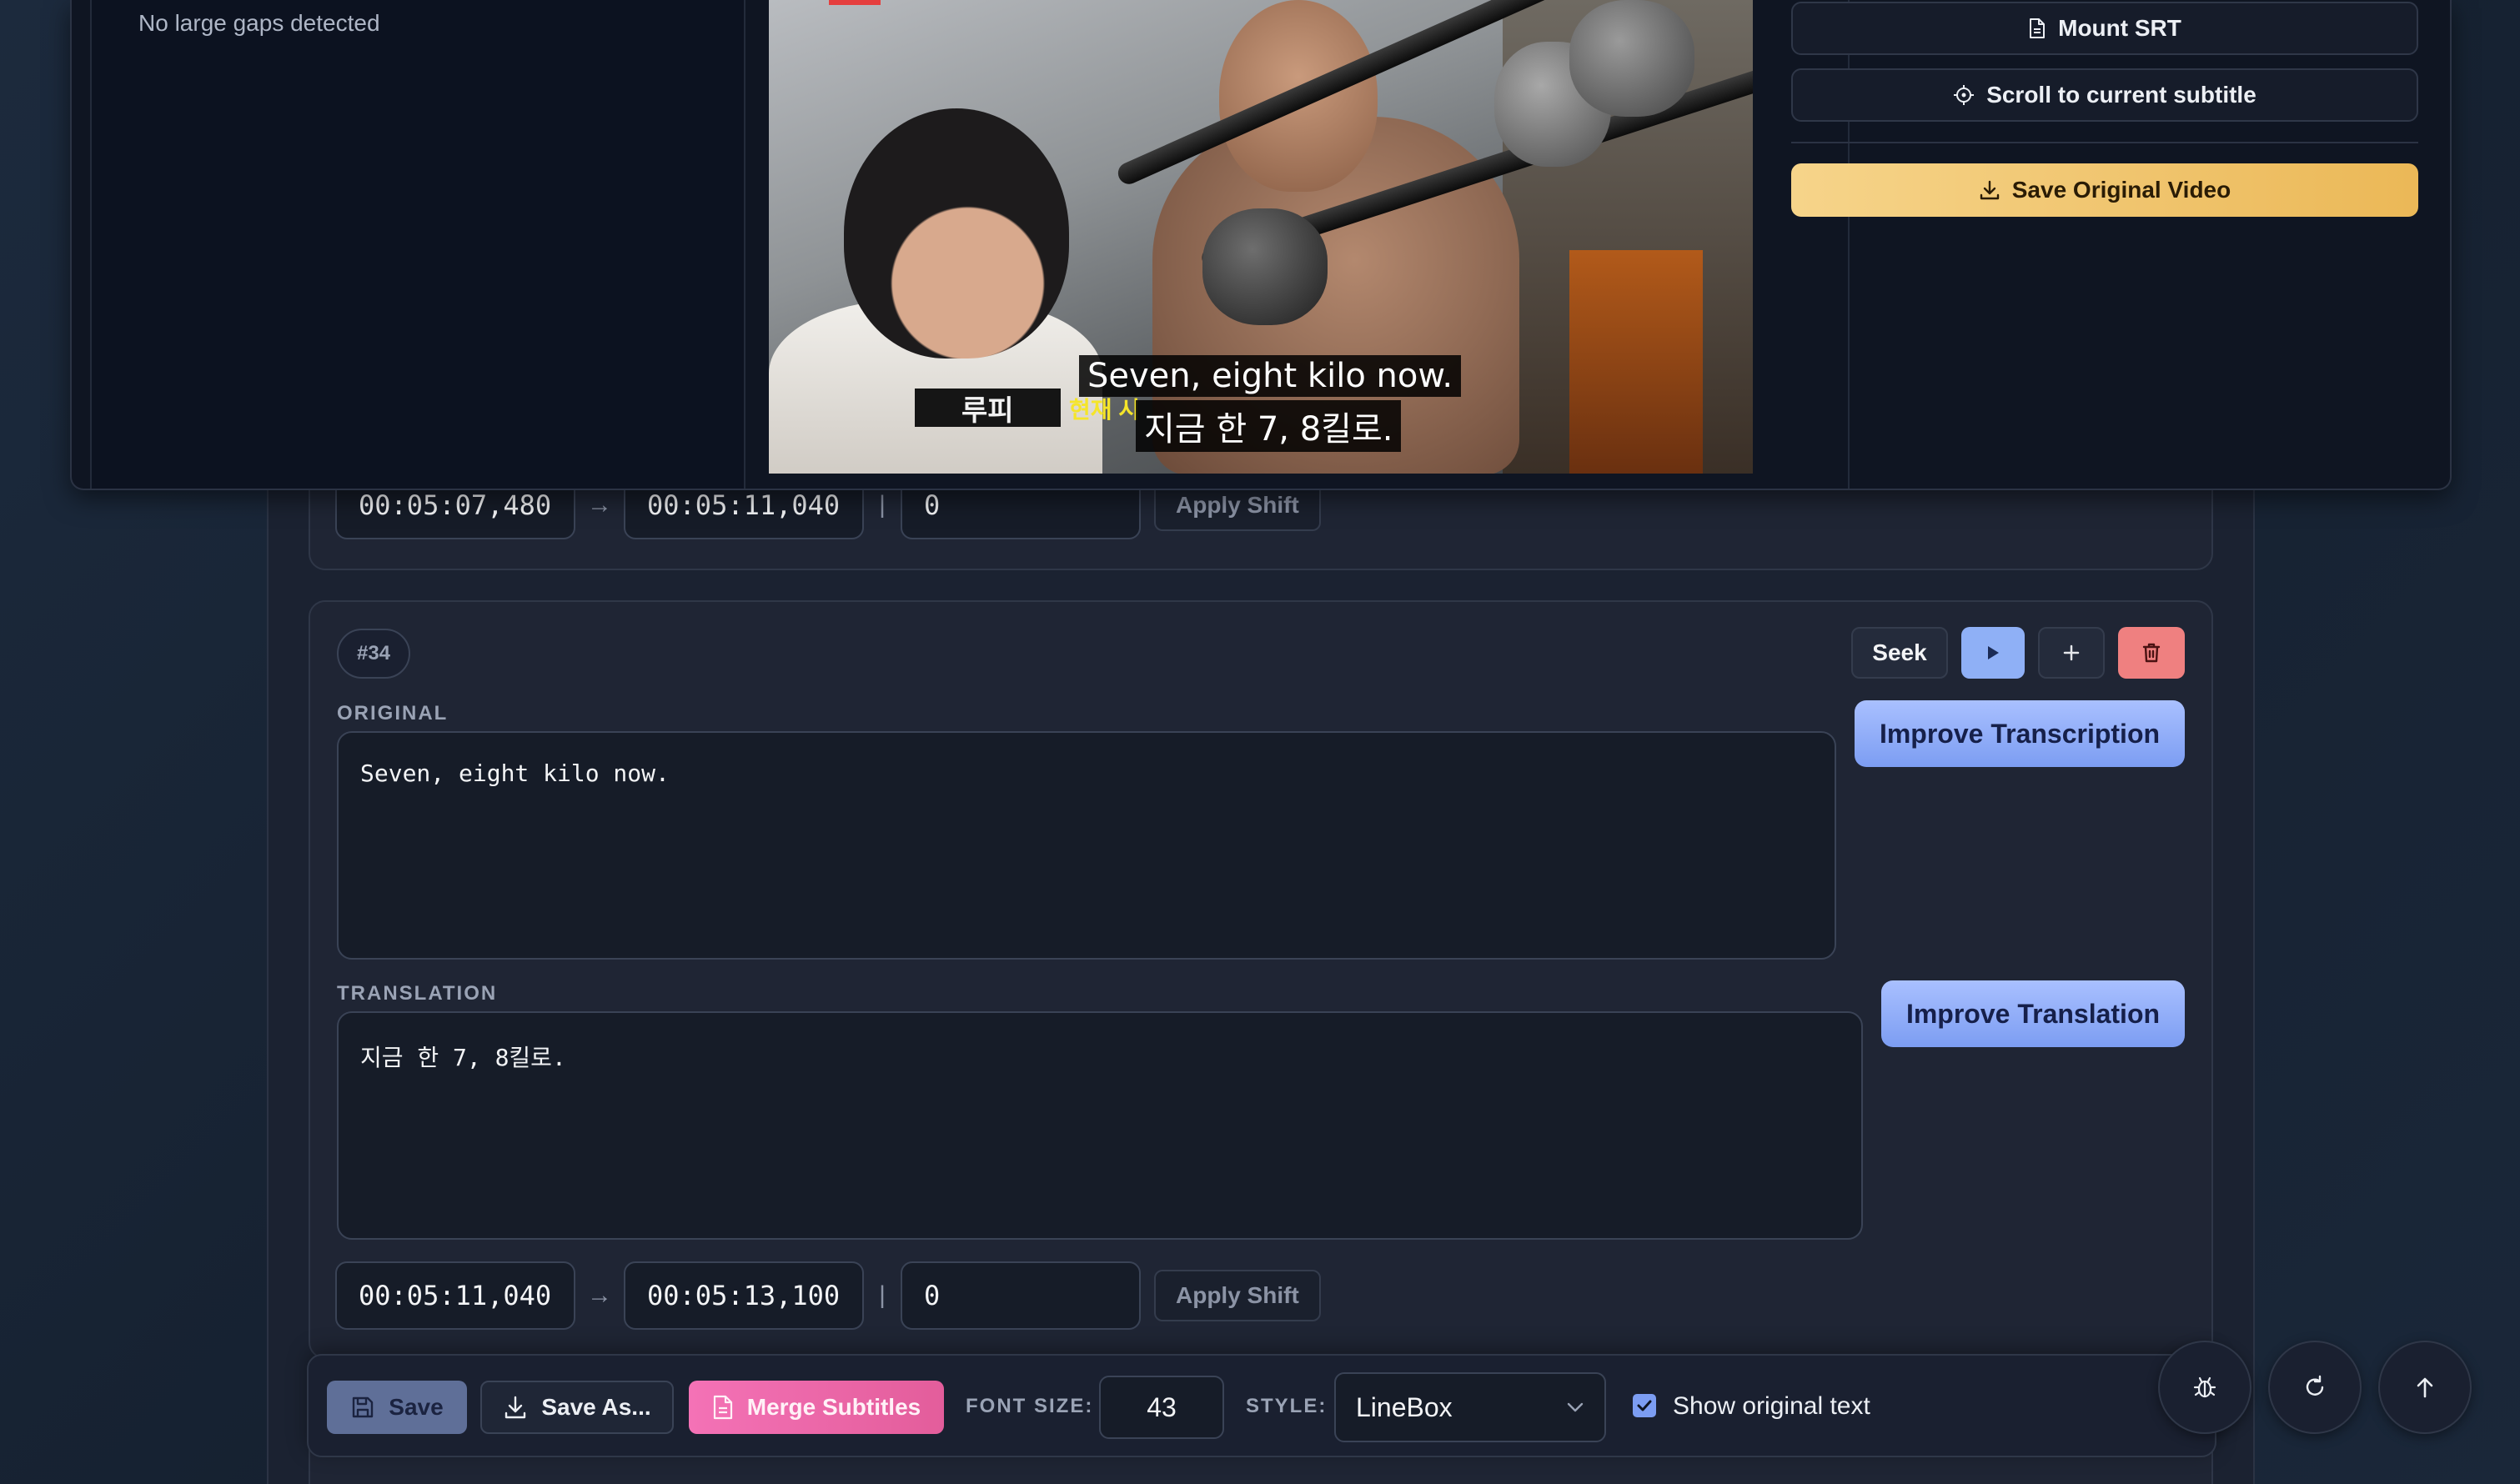  Describe the element at coordinates (956, 233) in the screenshot. I see `video-person-head` at that location.